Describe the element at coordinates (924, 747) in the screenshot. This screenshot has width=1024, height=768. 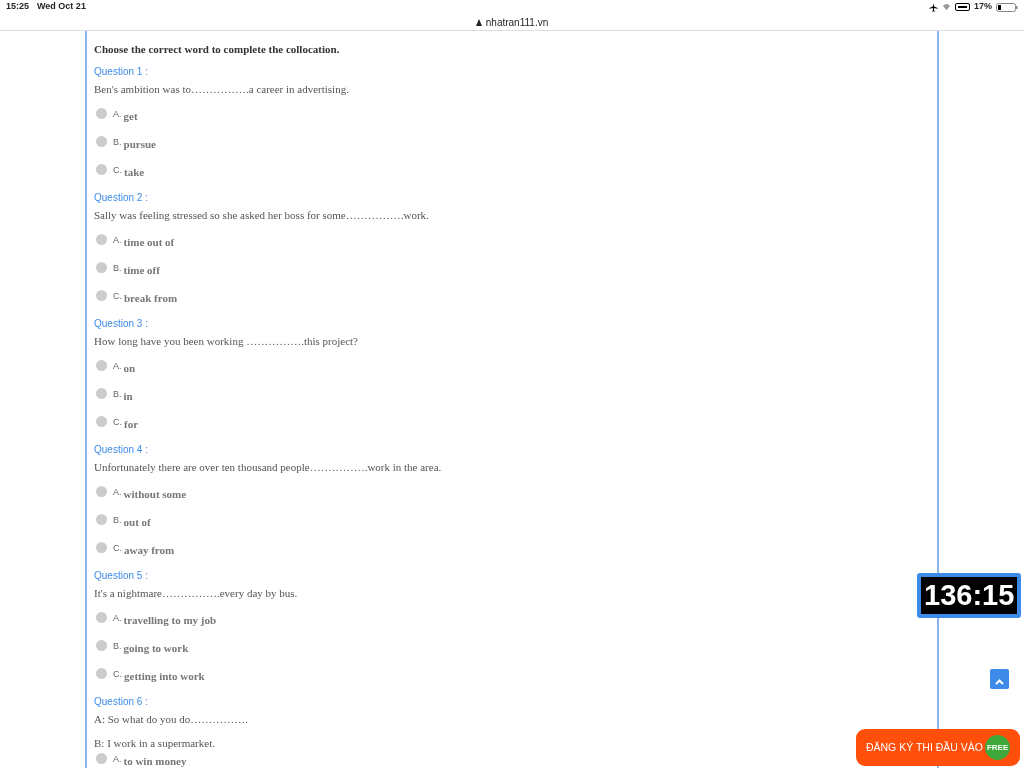
I see `button-label: ĐĂNG KÝ THI ĐẦU VÀO` at that location.